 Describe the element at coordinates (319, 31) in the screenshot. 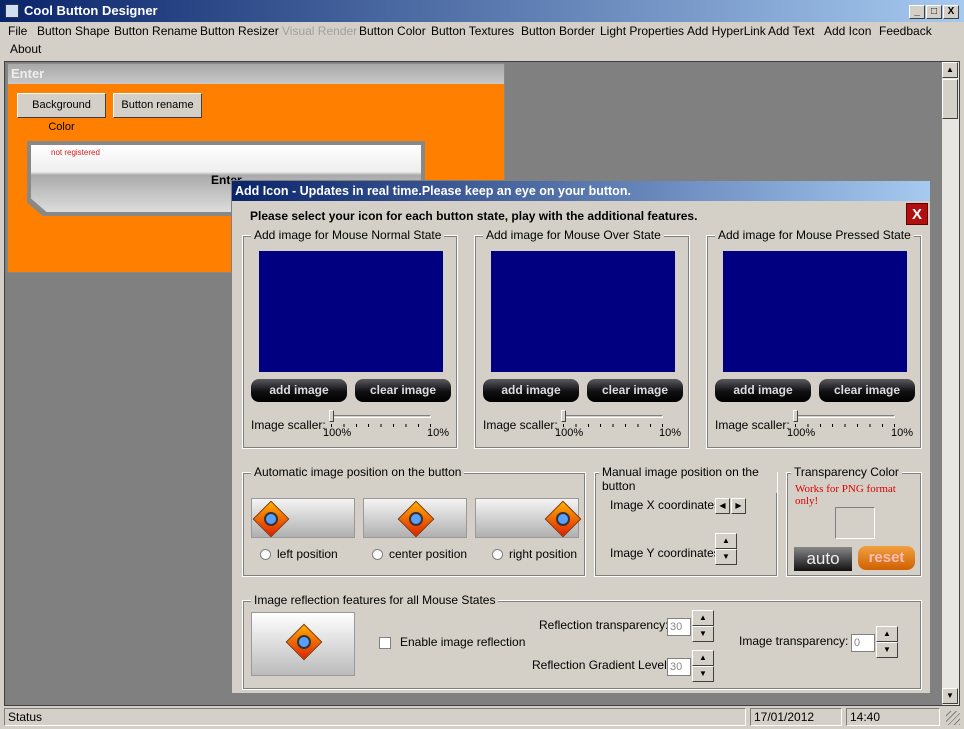

I see `menu-item-visual-render: Visual Render` at that location.